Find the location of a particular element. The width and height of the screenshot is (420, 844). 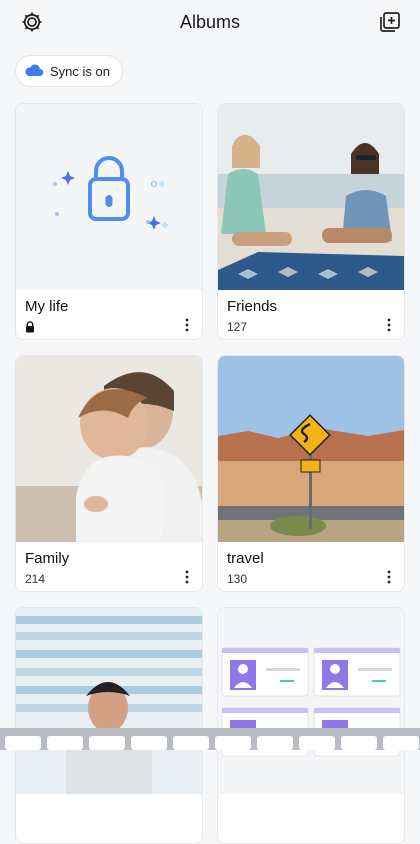

sync-status-chip: Sync is on is located at coordinates (69, 71).